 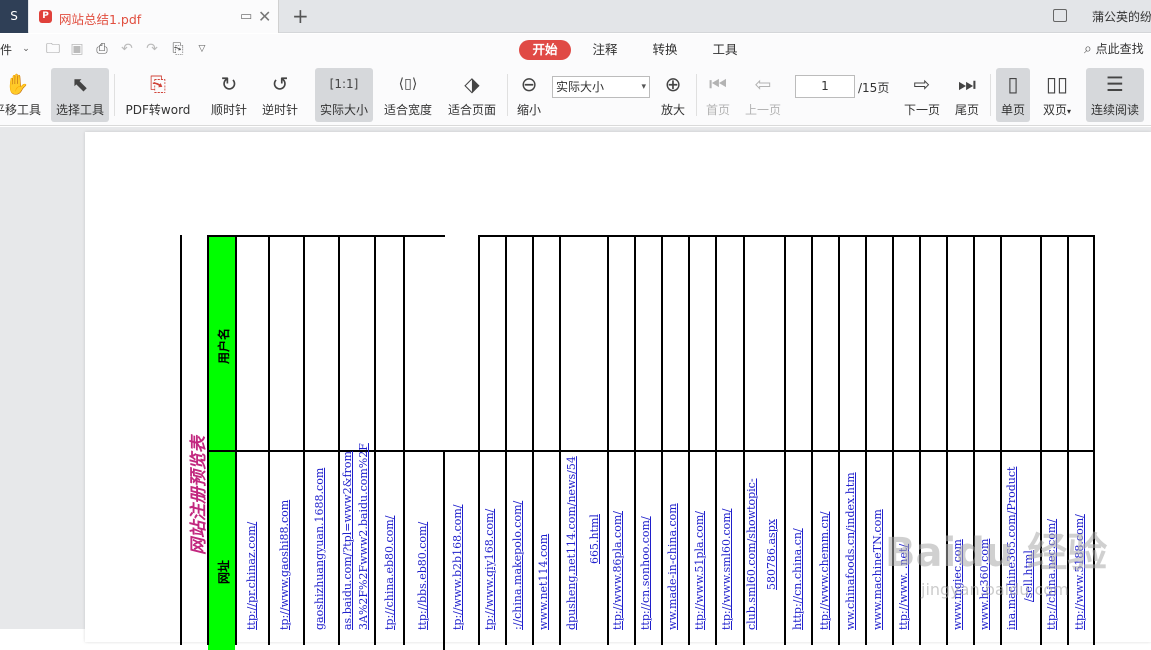 What do you see at coordinates (545, 50) in the screenshot?
I see `tab-start: 开始` at bounding box center [545, 50].